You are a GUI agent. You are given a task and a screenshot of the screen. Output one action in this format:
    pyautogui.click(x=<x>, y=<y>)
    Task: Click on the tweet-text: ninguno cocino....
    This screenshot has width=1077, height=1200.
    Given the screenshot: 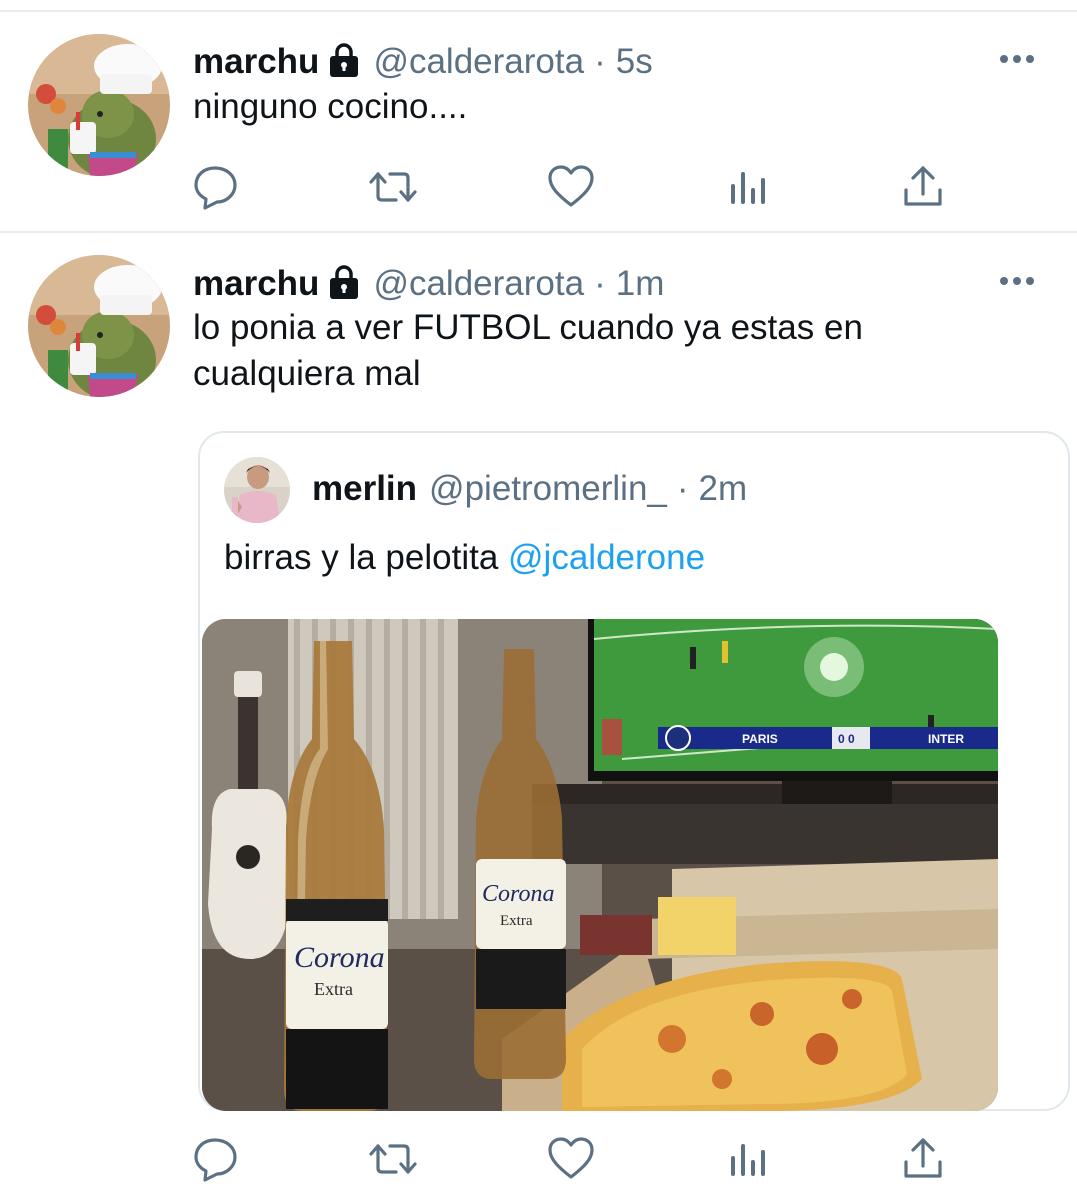 What is the action you would take?
    pyautogui.click(x=330, y=106)
    